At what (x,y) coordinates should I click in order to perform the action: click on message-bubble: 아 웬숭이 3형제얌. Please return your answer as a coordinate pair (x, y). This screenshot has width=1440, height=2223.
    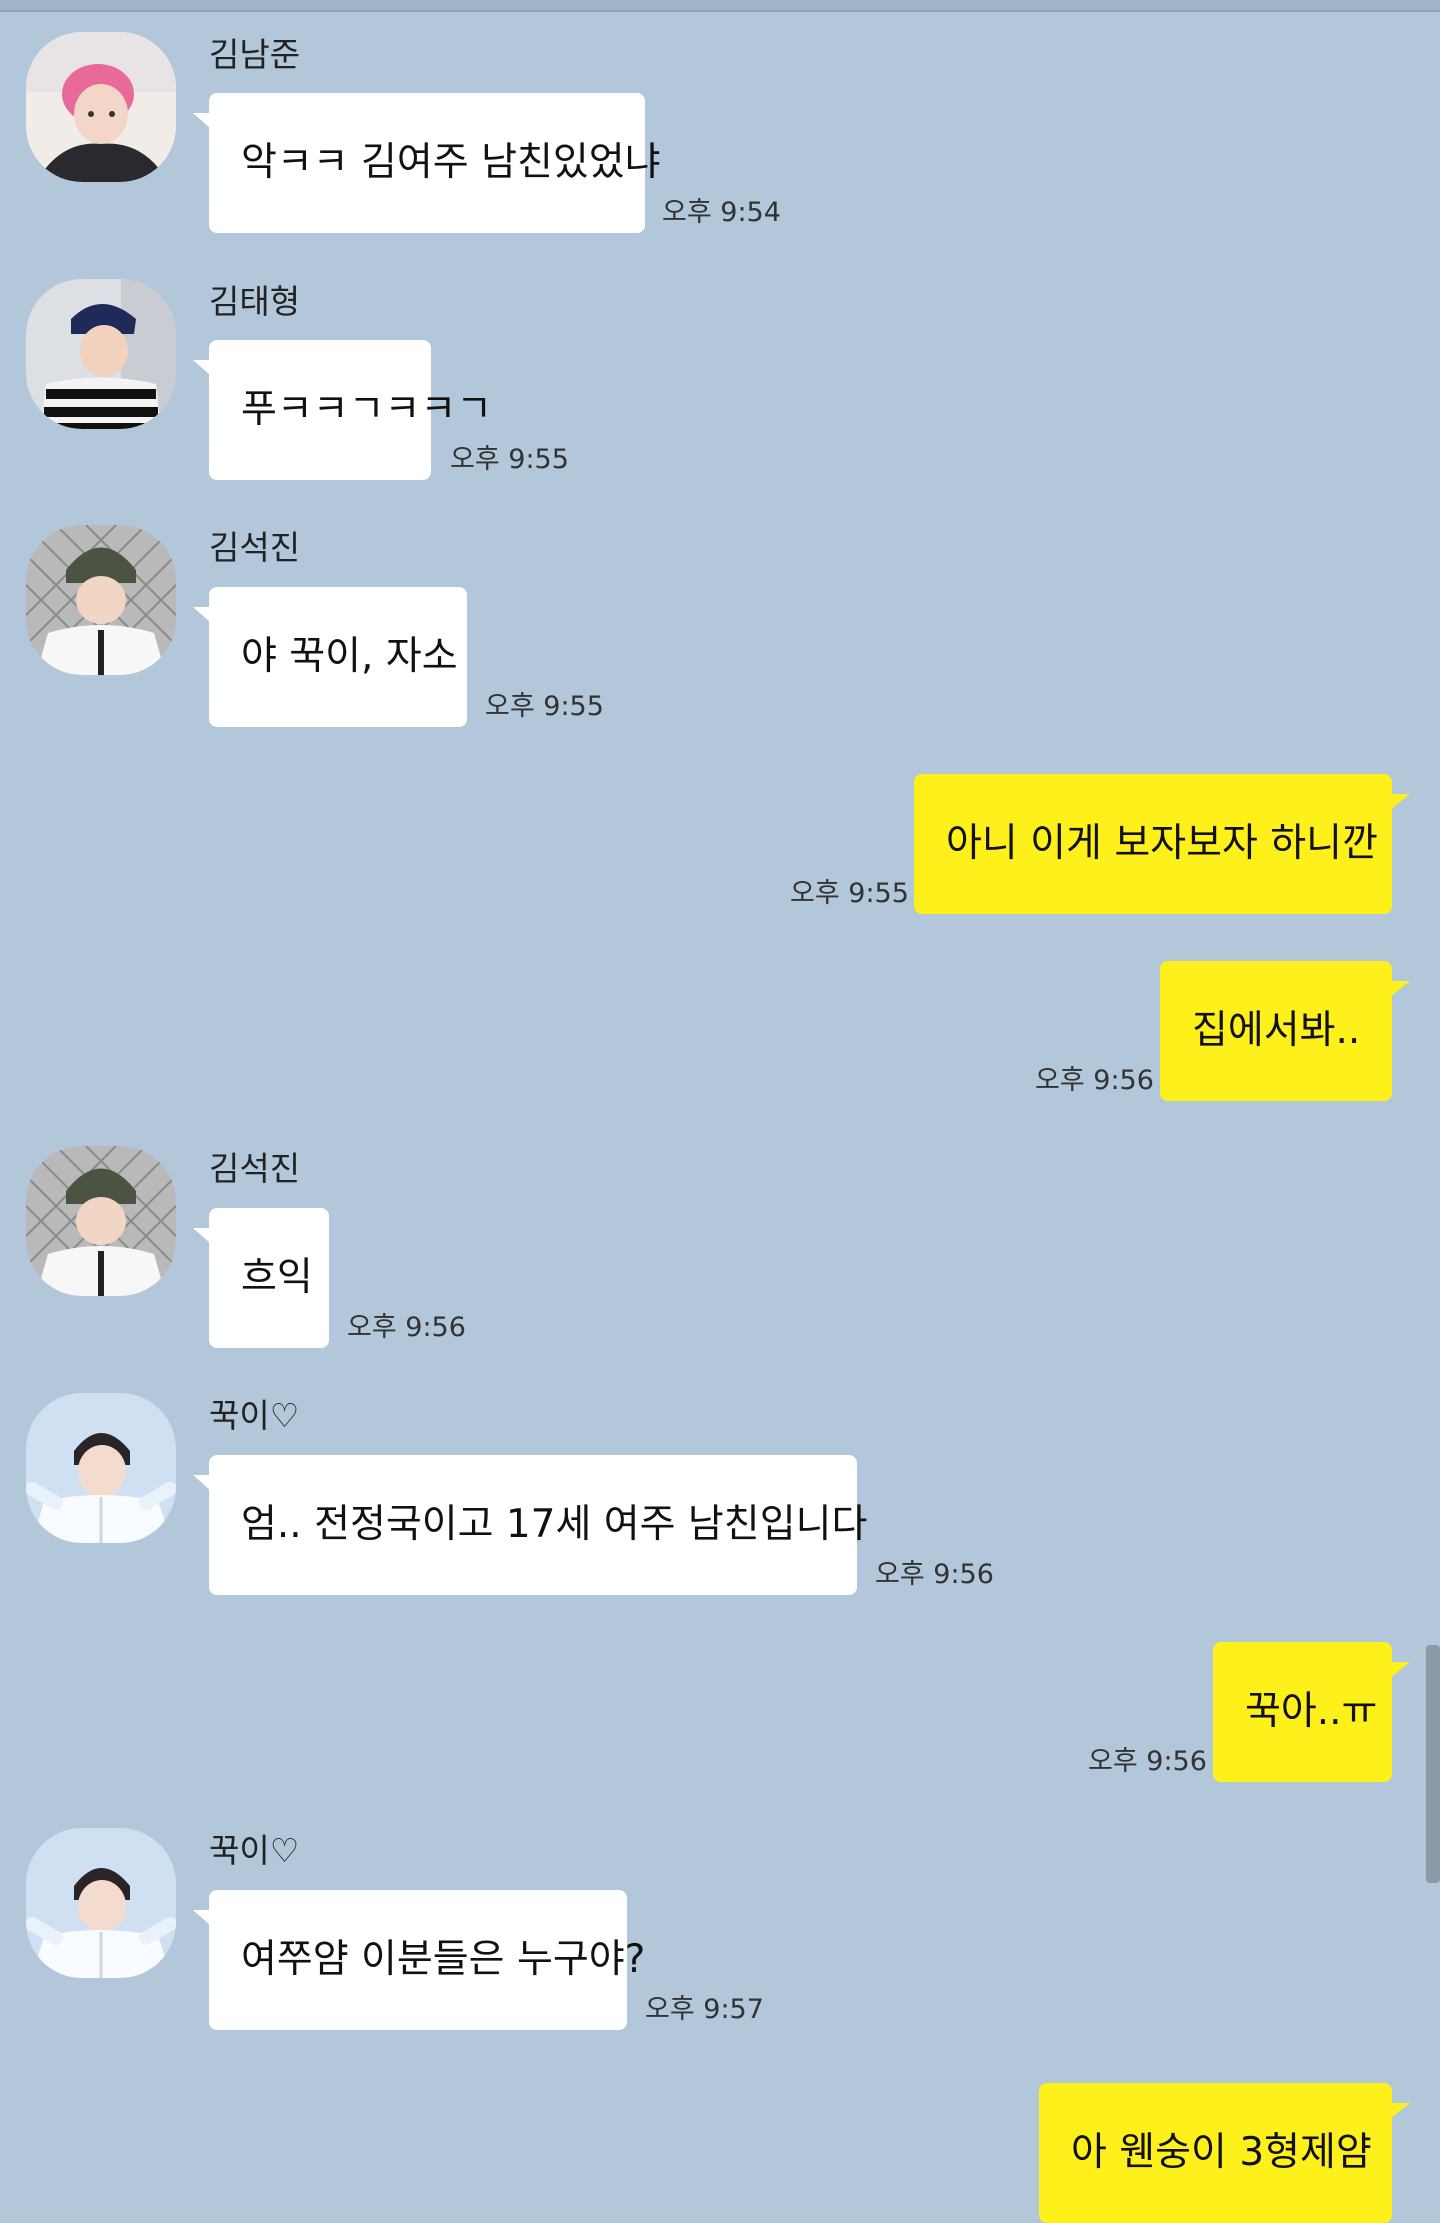
    Looking at the image, I should click on (1224, 2153).